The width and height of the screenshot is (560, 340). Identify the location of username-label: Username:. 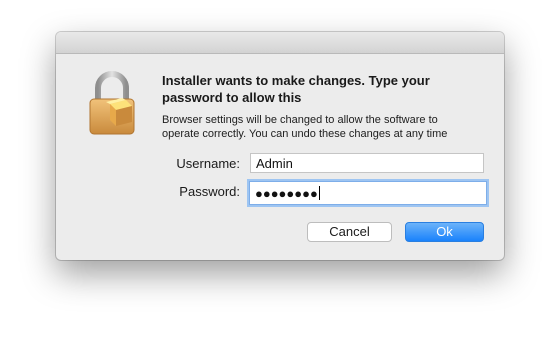
(208, 163).